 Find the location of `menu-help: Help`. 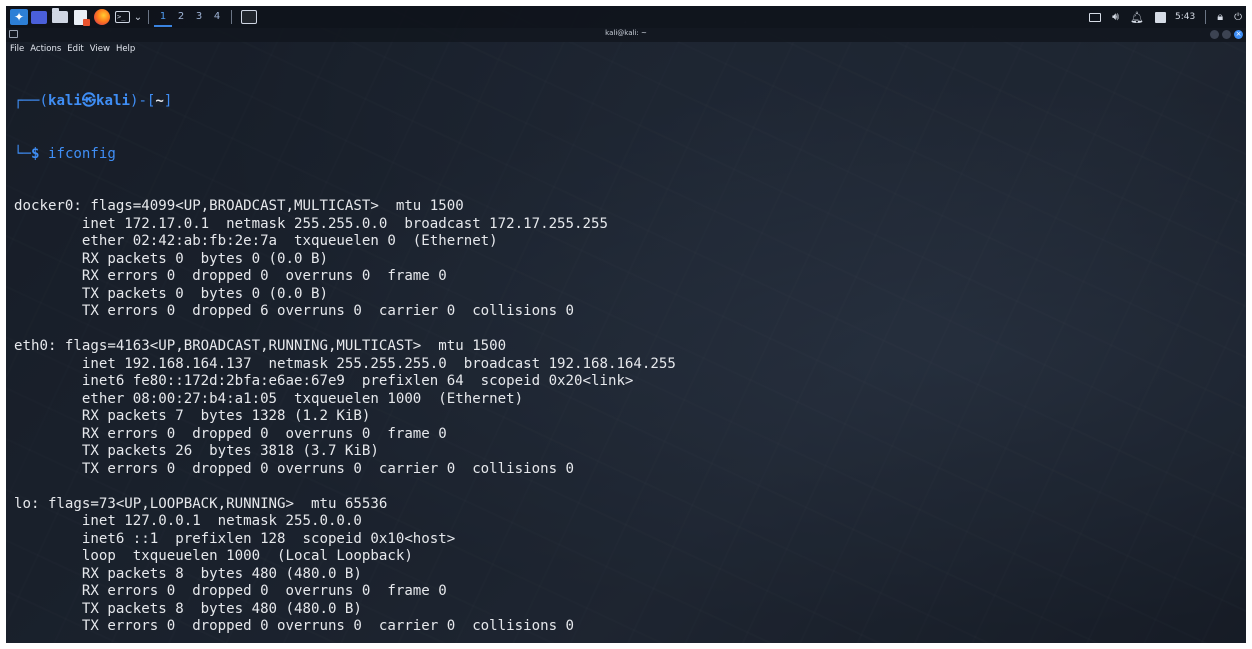

menu-help: Help is located at coordinates (125, 49).